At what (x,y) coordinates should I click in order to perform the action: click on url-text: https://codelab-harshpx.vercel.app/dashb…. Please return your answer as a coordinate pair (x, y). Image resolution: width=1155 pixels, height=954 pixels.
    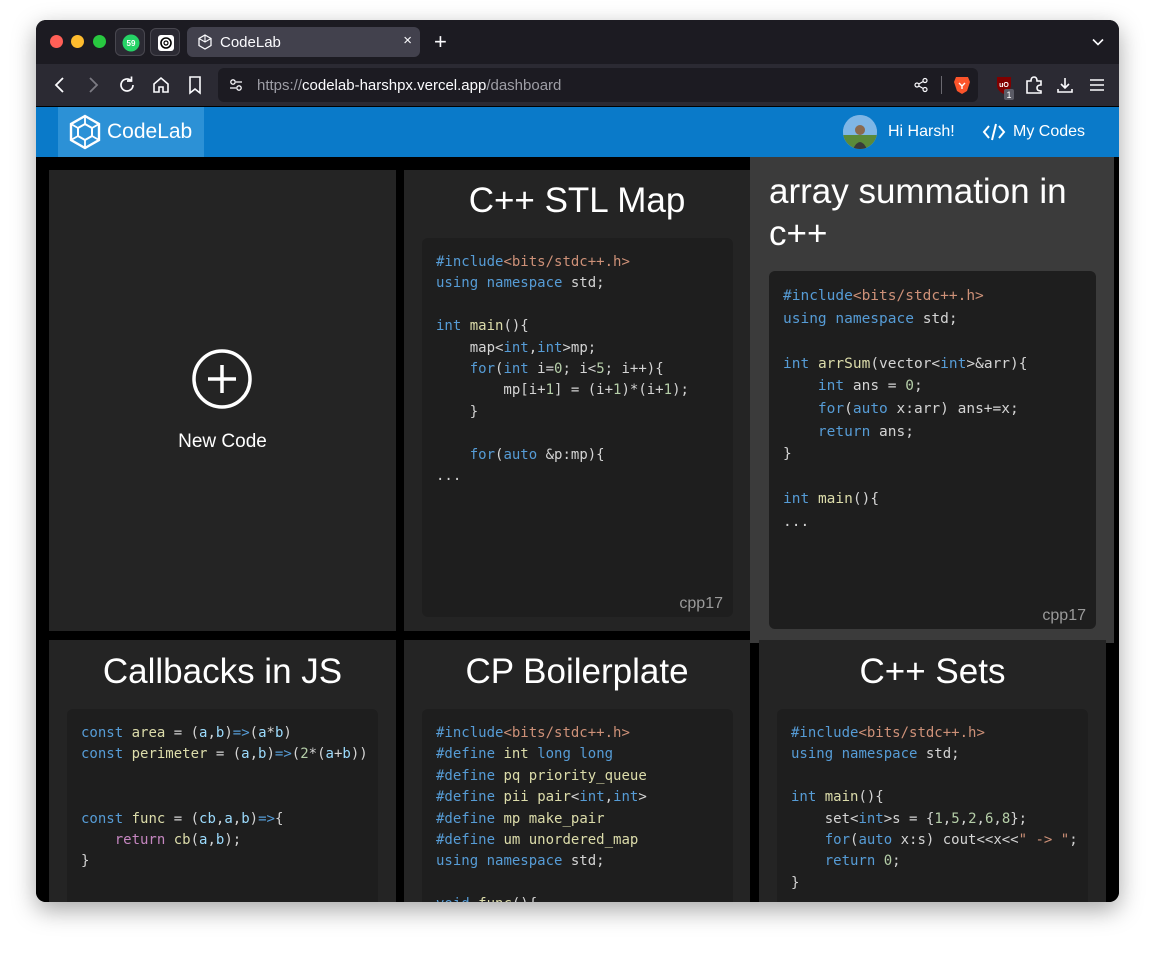
    Looking at the image, I should click on (409, 85).